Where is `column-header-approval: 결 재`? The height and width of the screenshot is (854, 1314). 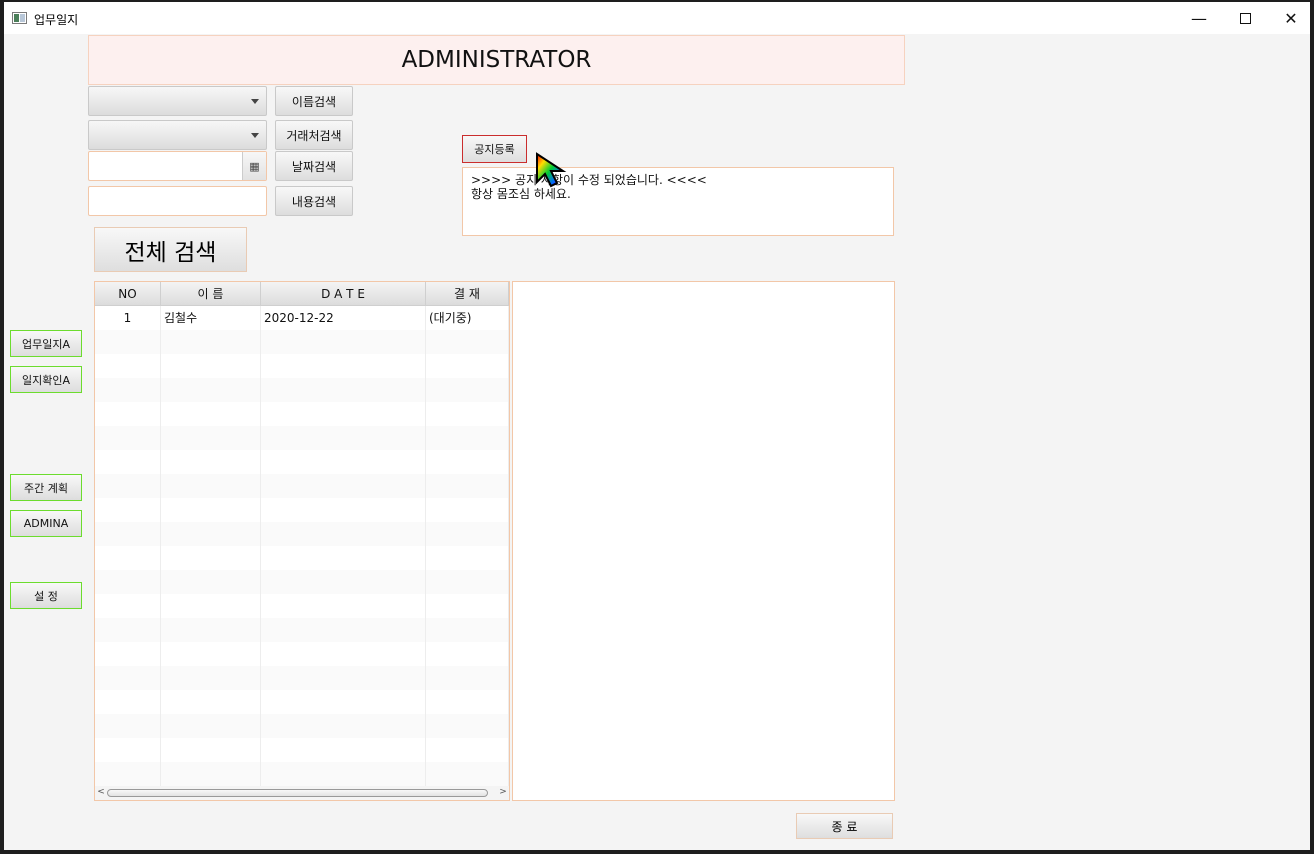
column-header-approval: 결 재 is located at coordinates (467, 294).